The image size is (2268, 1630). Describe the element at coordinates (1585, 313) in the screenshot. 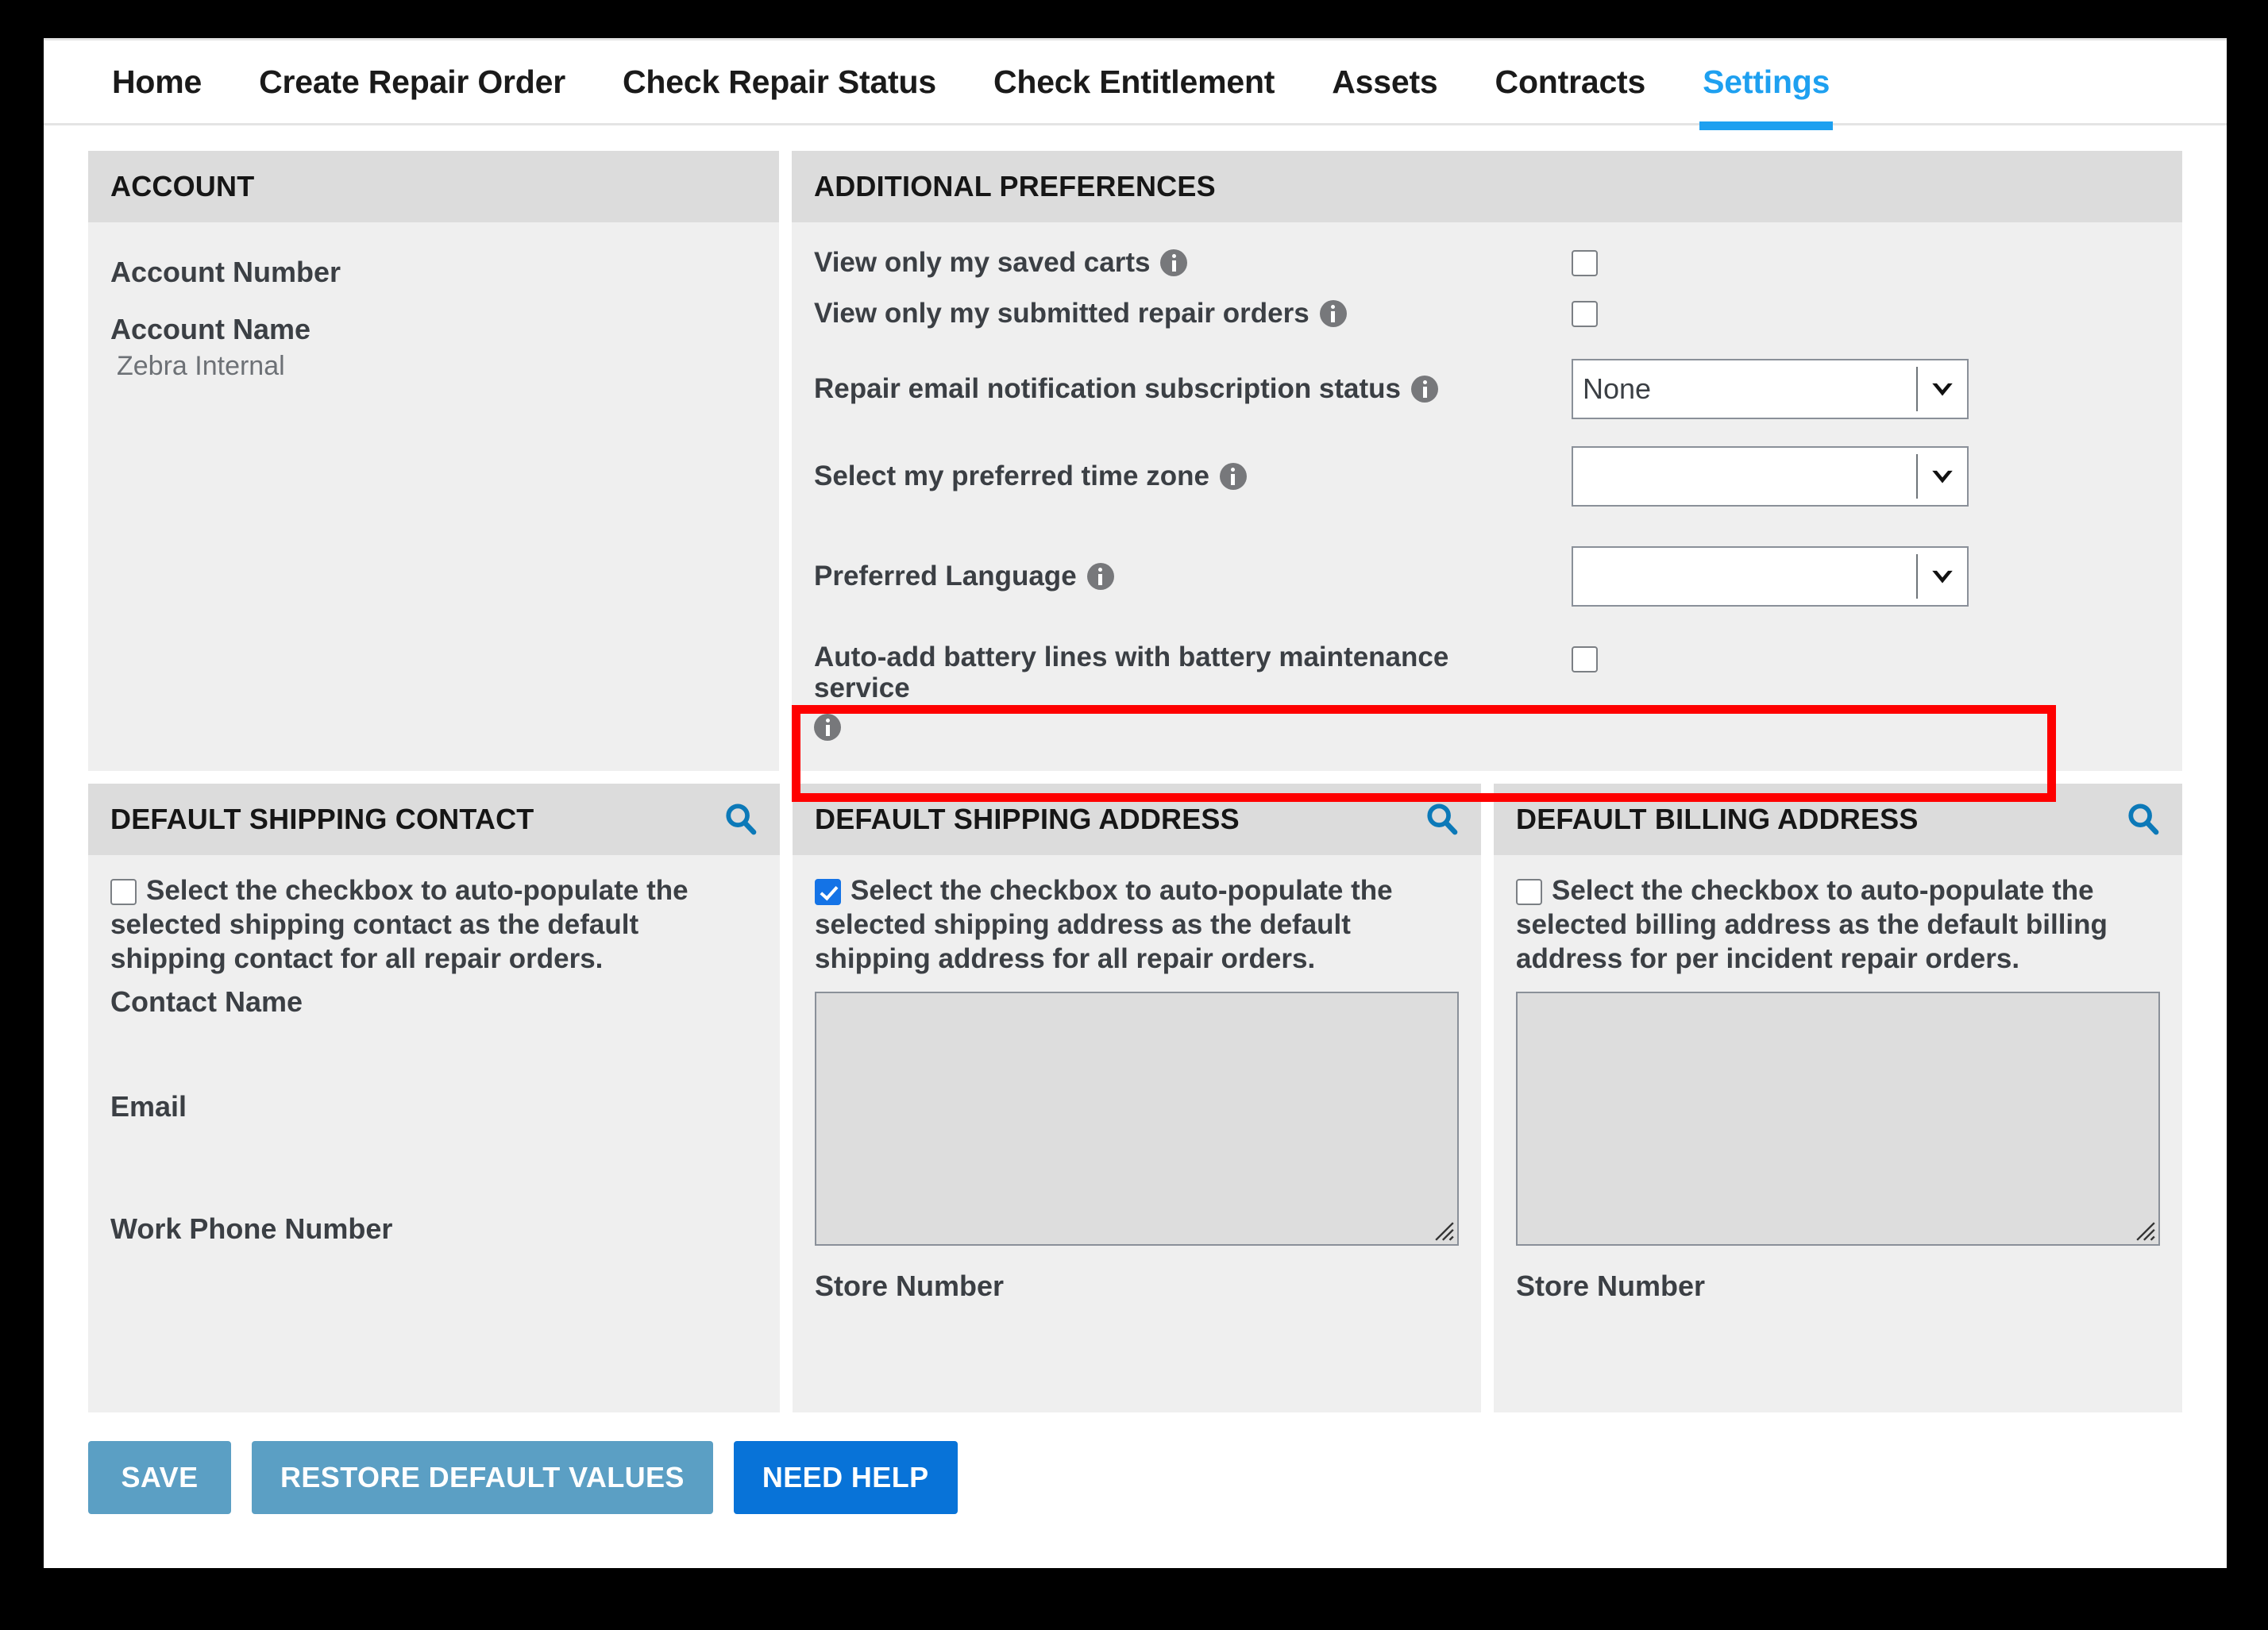

I see `checkbox-view-only-submitted-repair-orders` at that location.